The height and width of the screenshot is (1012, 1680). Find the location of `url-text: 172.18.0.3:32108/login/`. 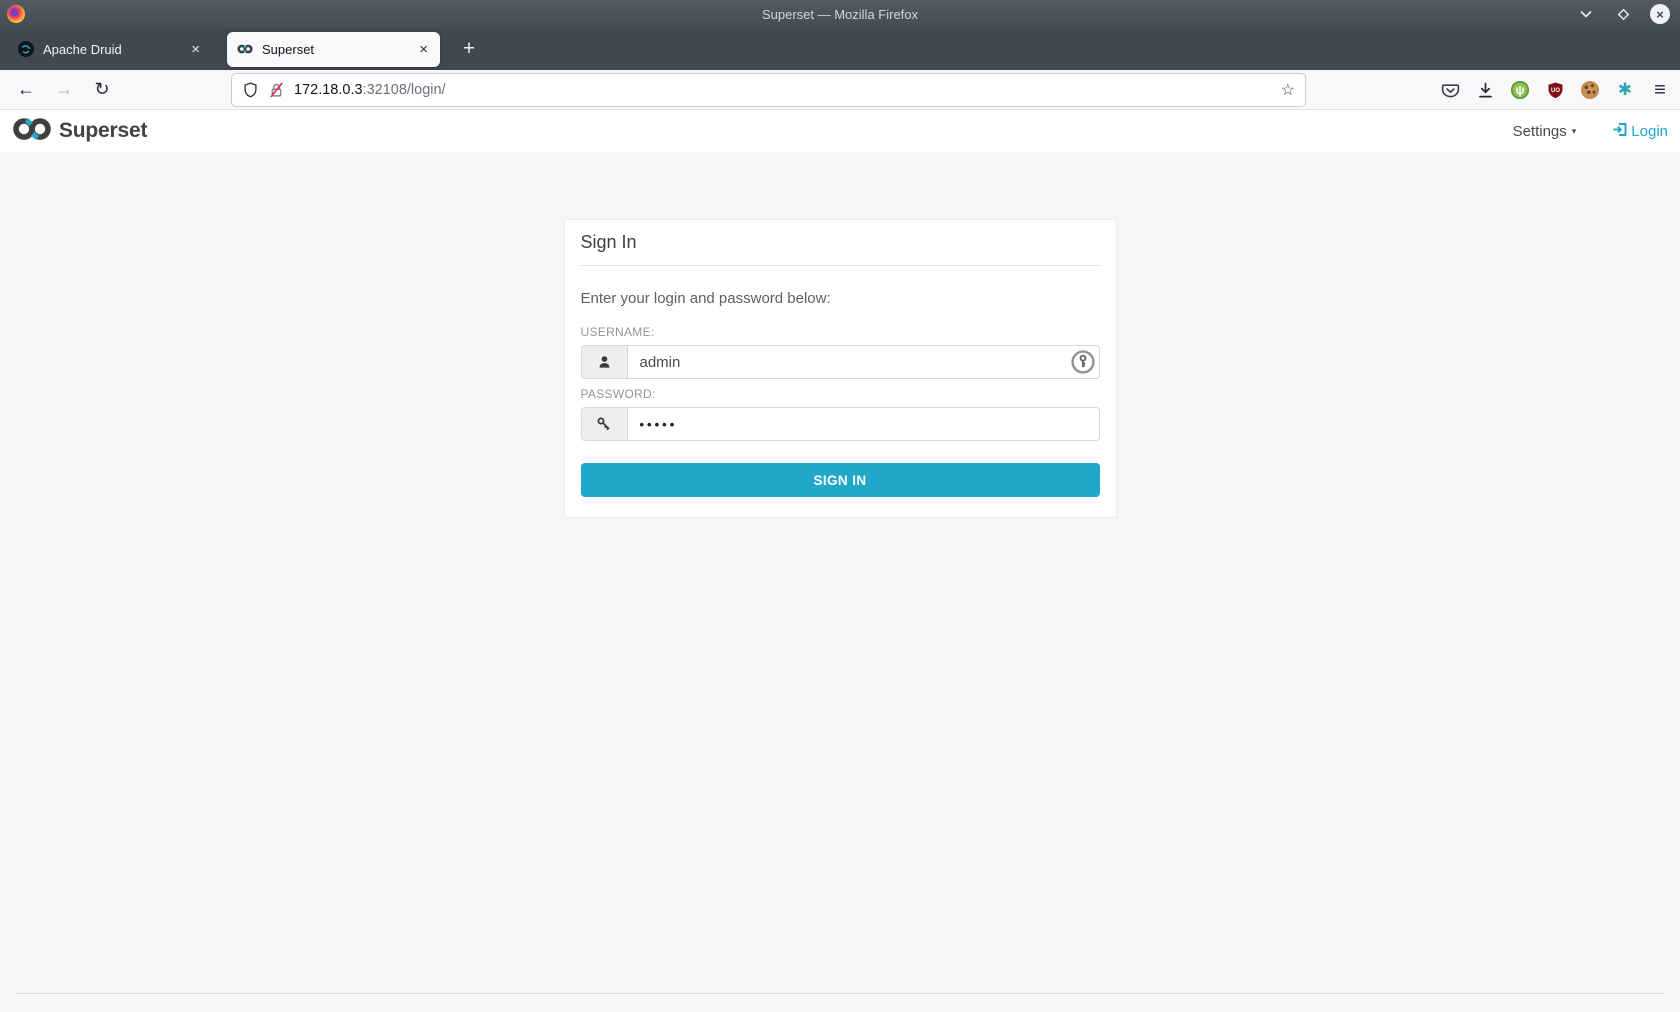

url-text: 172.18.0.3:32108/login/ is located at coordinates (370, 90).